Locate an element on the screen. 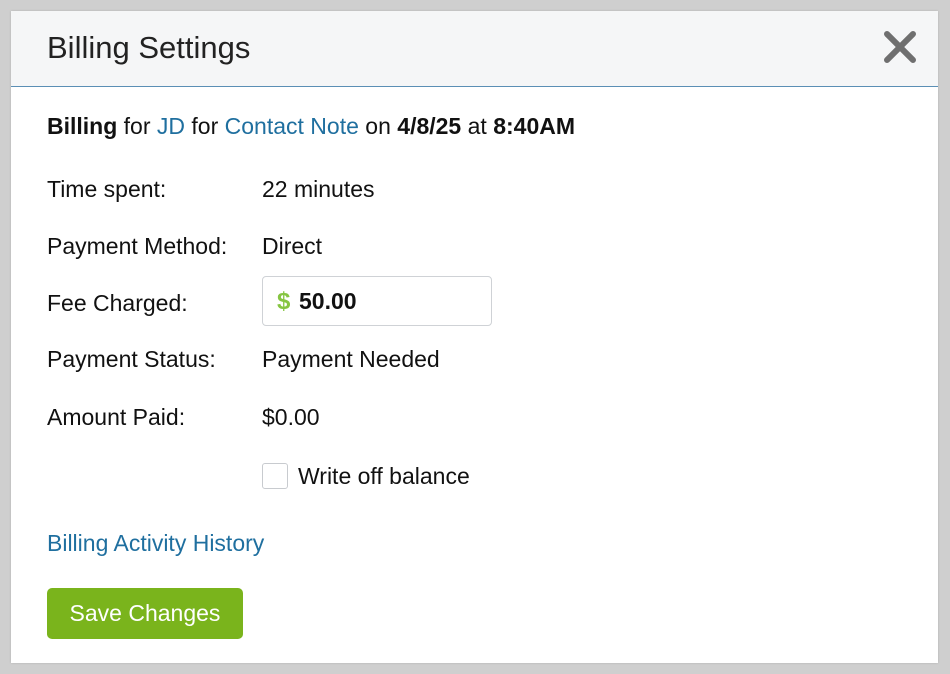  payment-status-value: Payment Needed is located at coordinates (351, 359).